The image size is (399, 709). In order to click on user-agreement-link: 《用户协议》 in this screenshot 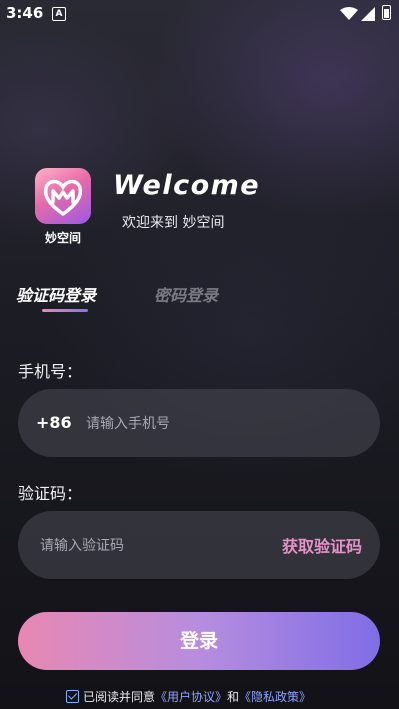, I will do `click(191, 697)`.